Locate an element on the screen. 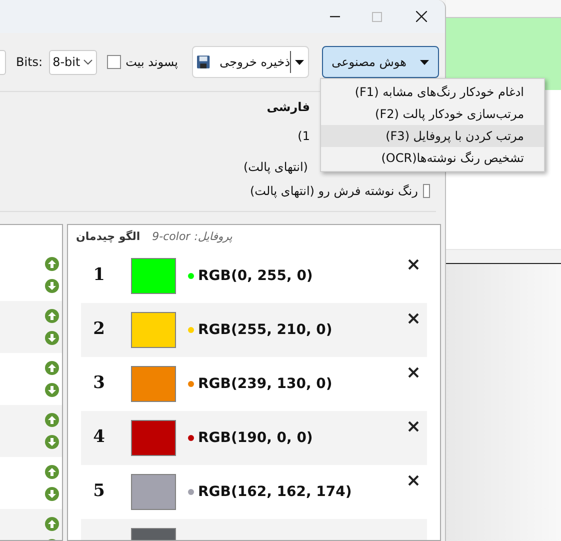 The image size is (561, 541). rgb-value: RGB(190, 0, 0) is located at coordinates (255, 438).